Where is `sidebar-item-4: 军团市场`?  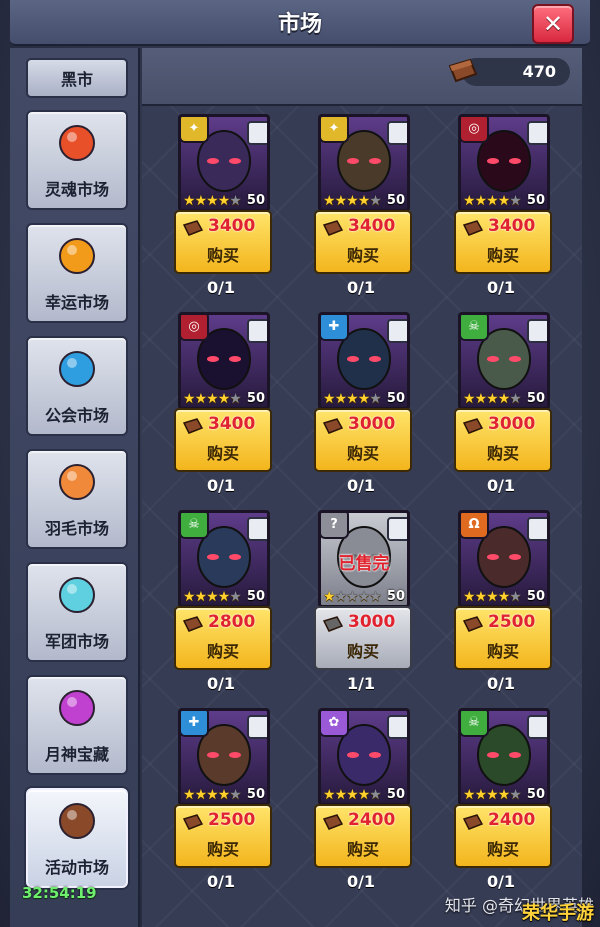 sidebar-item-4: 军团市场 is located at coordinates (77, 612).